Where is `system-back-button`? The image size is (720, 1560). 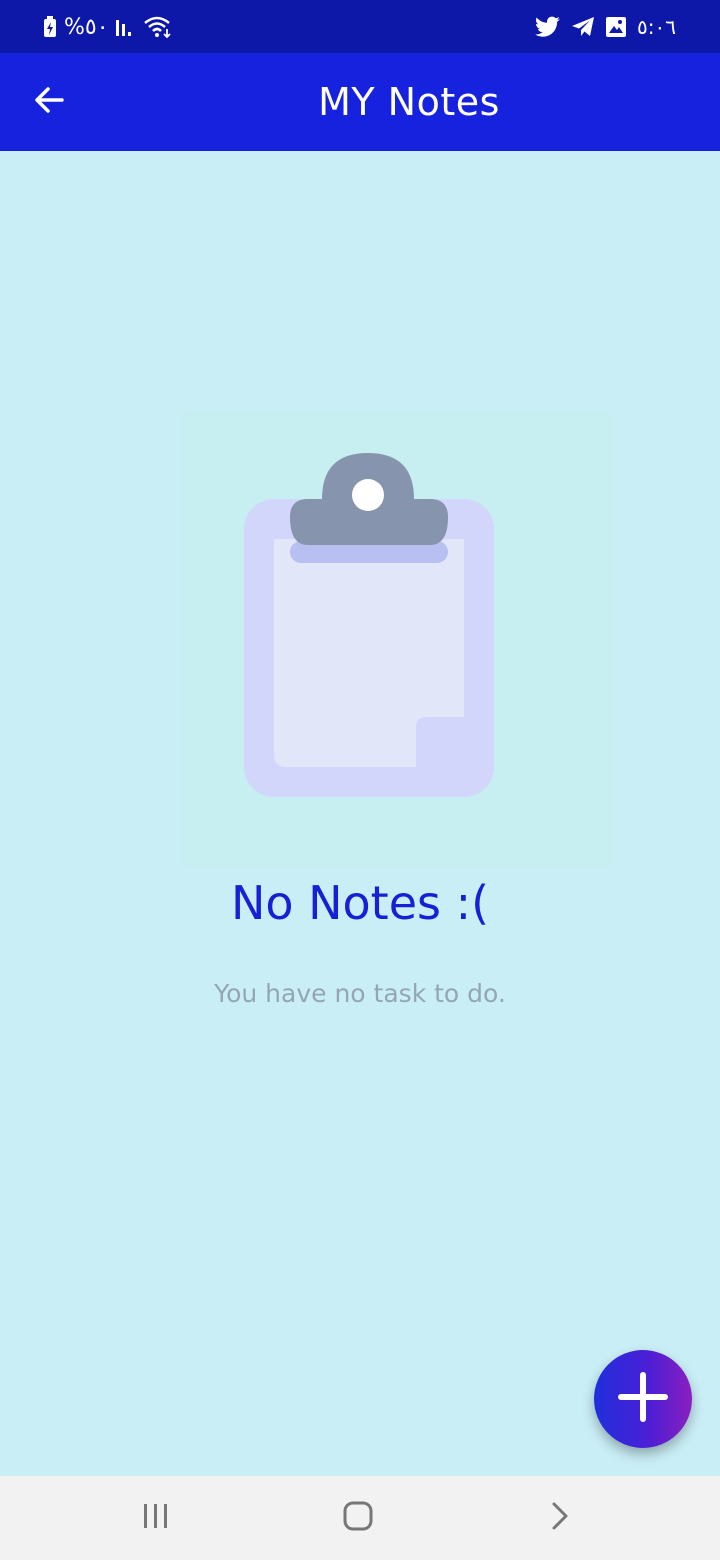
system-back-button is located at coordinates (560, 1518).